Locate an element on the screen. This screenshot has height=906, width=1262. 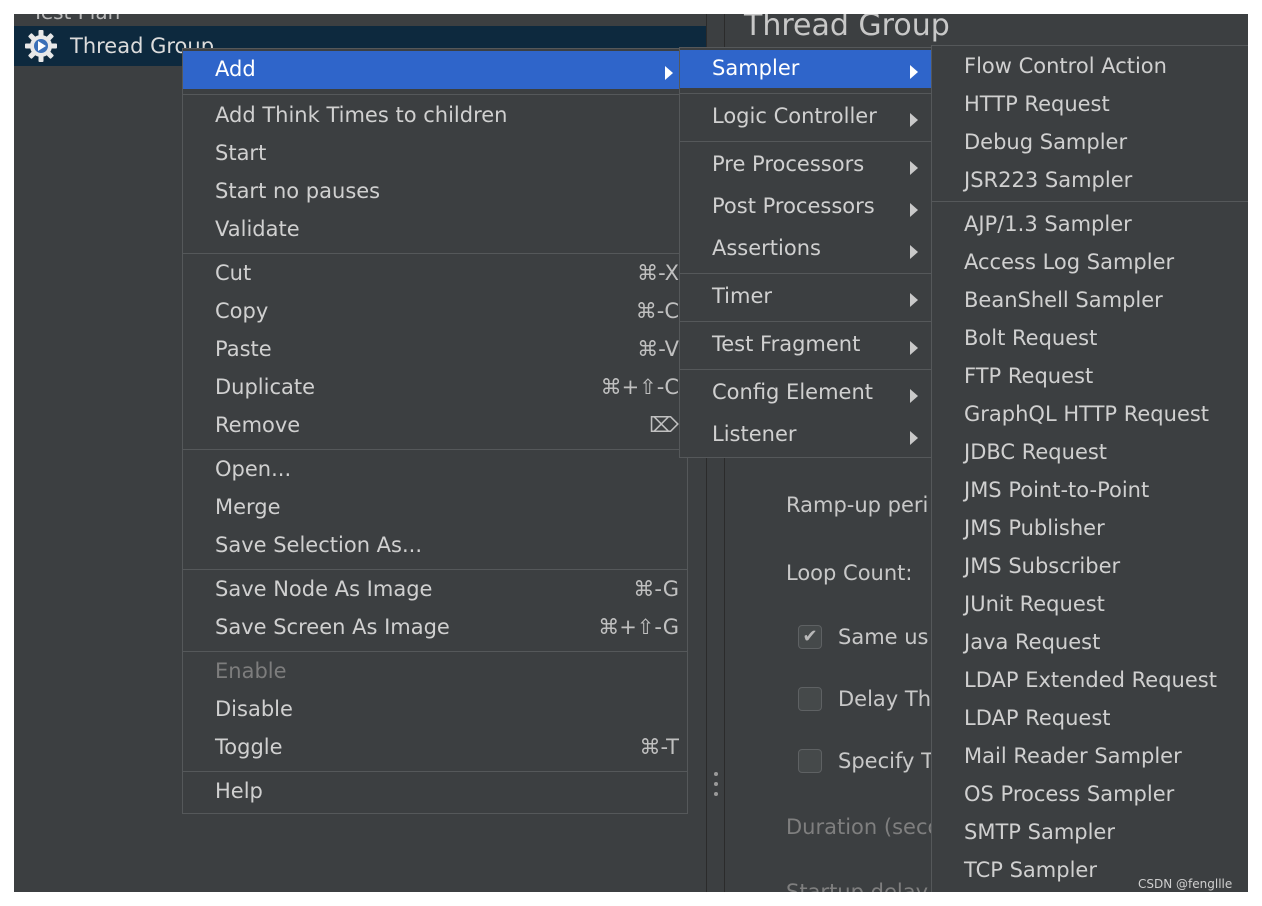
sampler-item-junit-request: JUnit Request is located at coordinates (1090, 605).